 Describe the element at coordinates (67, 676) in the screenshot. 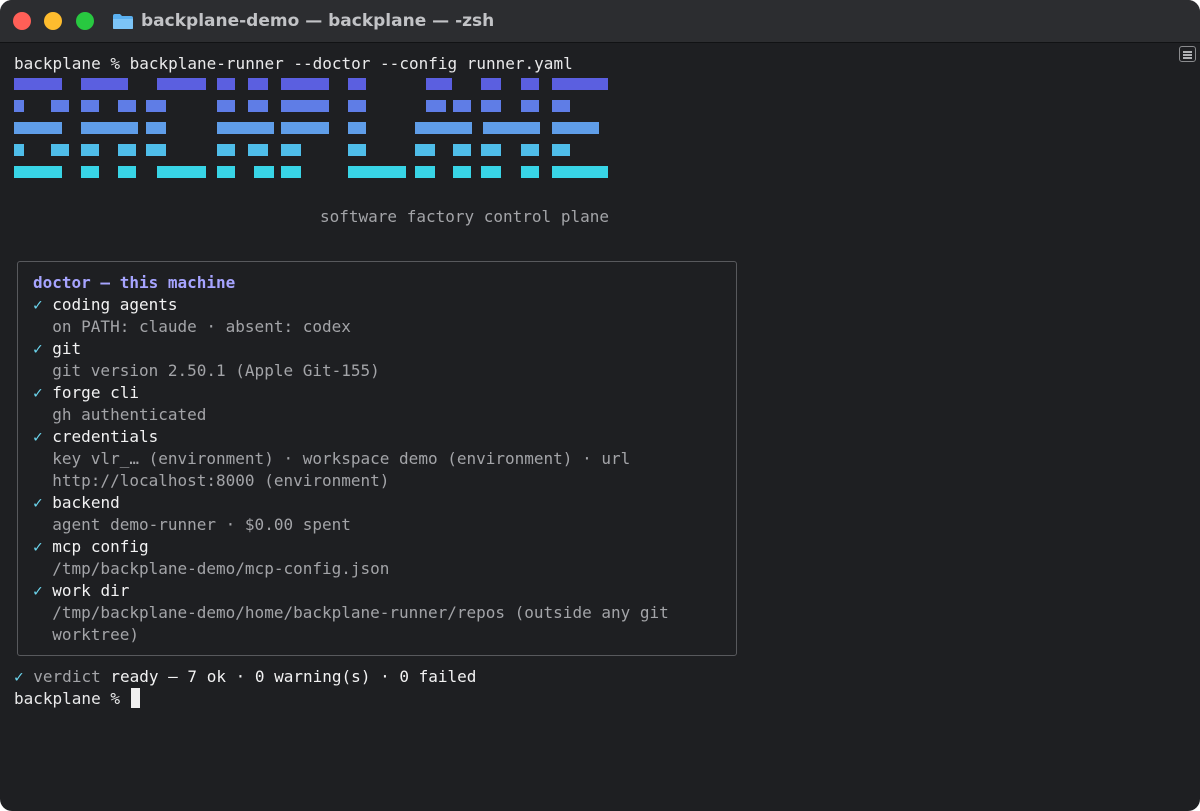

I see `verdict-label: verdict` at that location.